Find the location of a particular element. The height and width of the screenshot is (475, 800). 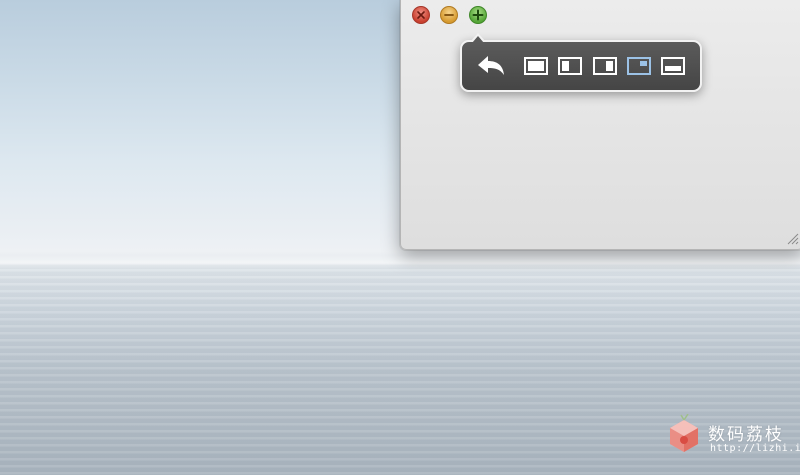

snap-bottom-half-button is located at coordinates (673, 66).